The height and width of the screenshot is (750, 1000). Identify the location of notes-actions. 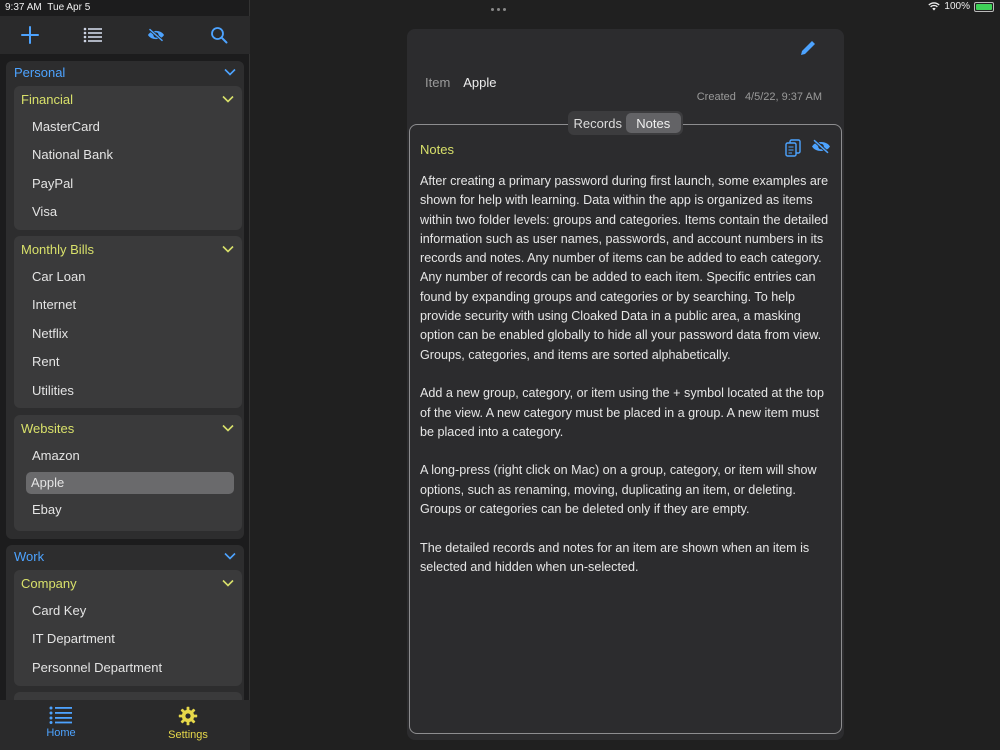
(808, 148).